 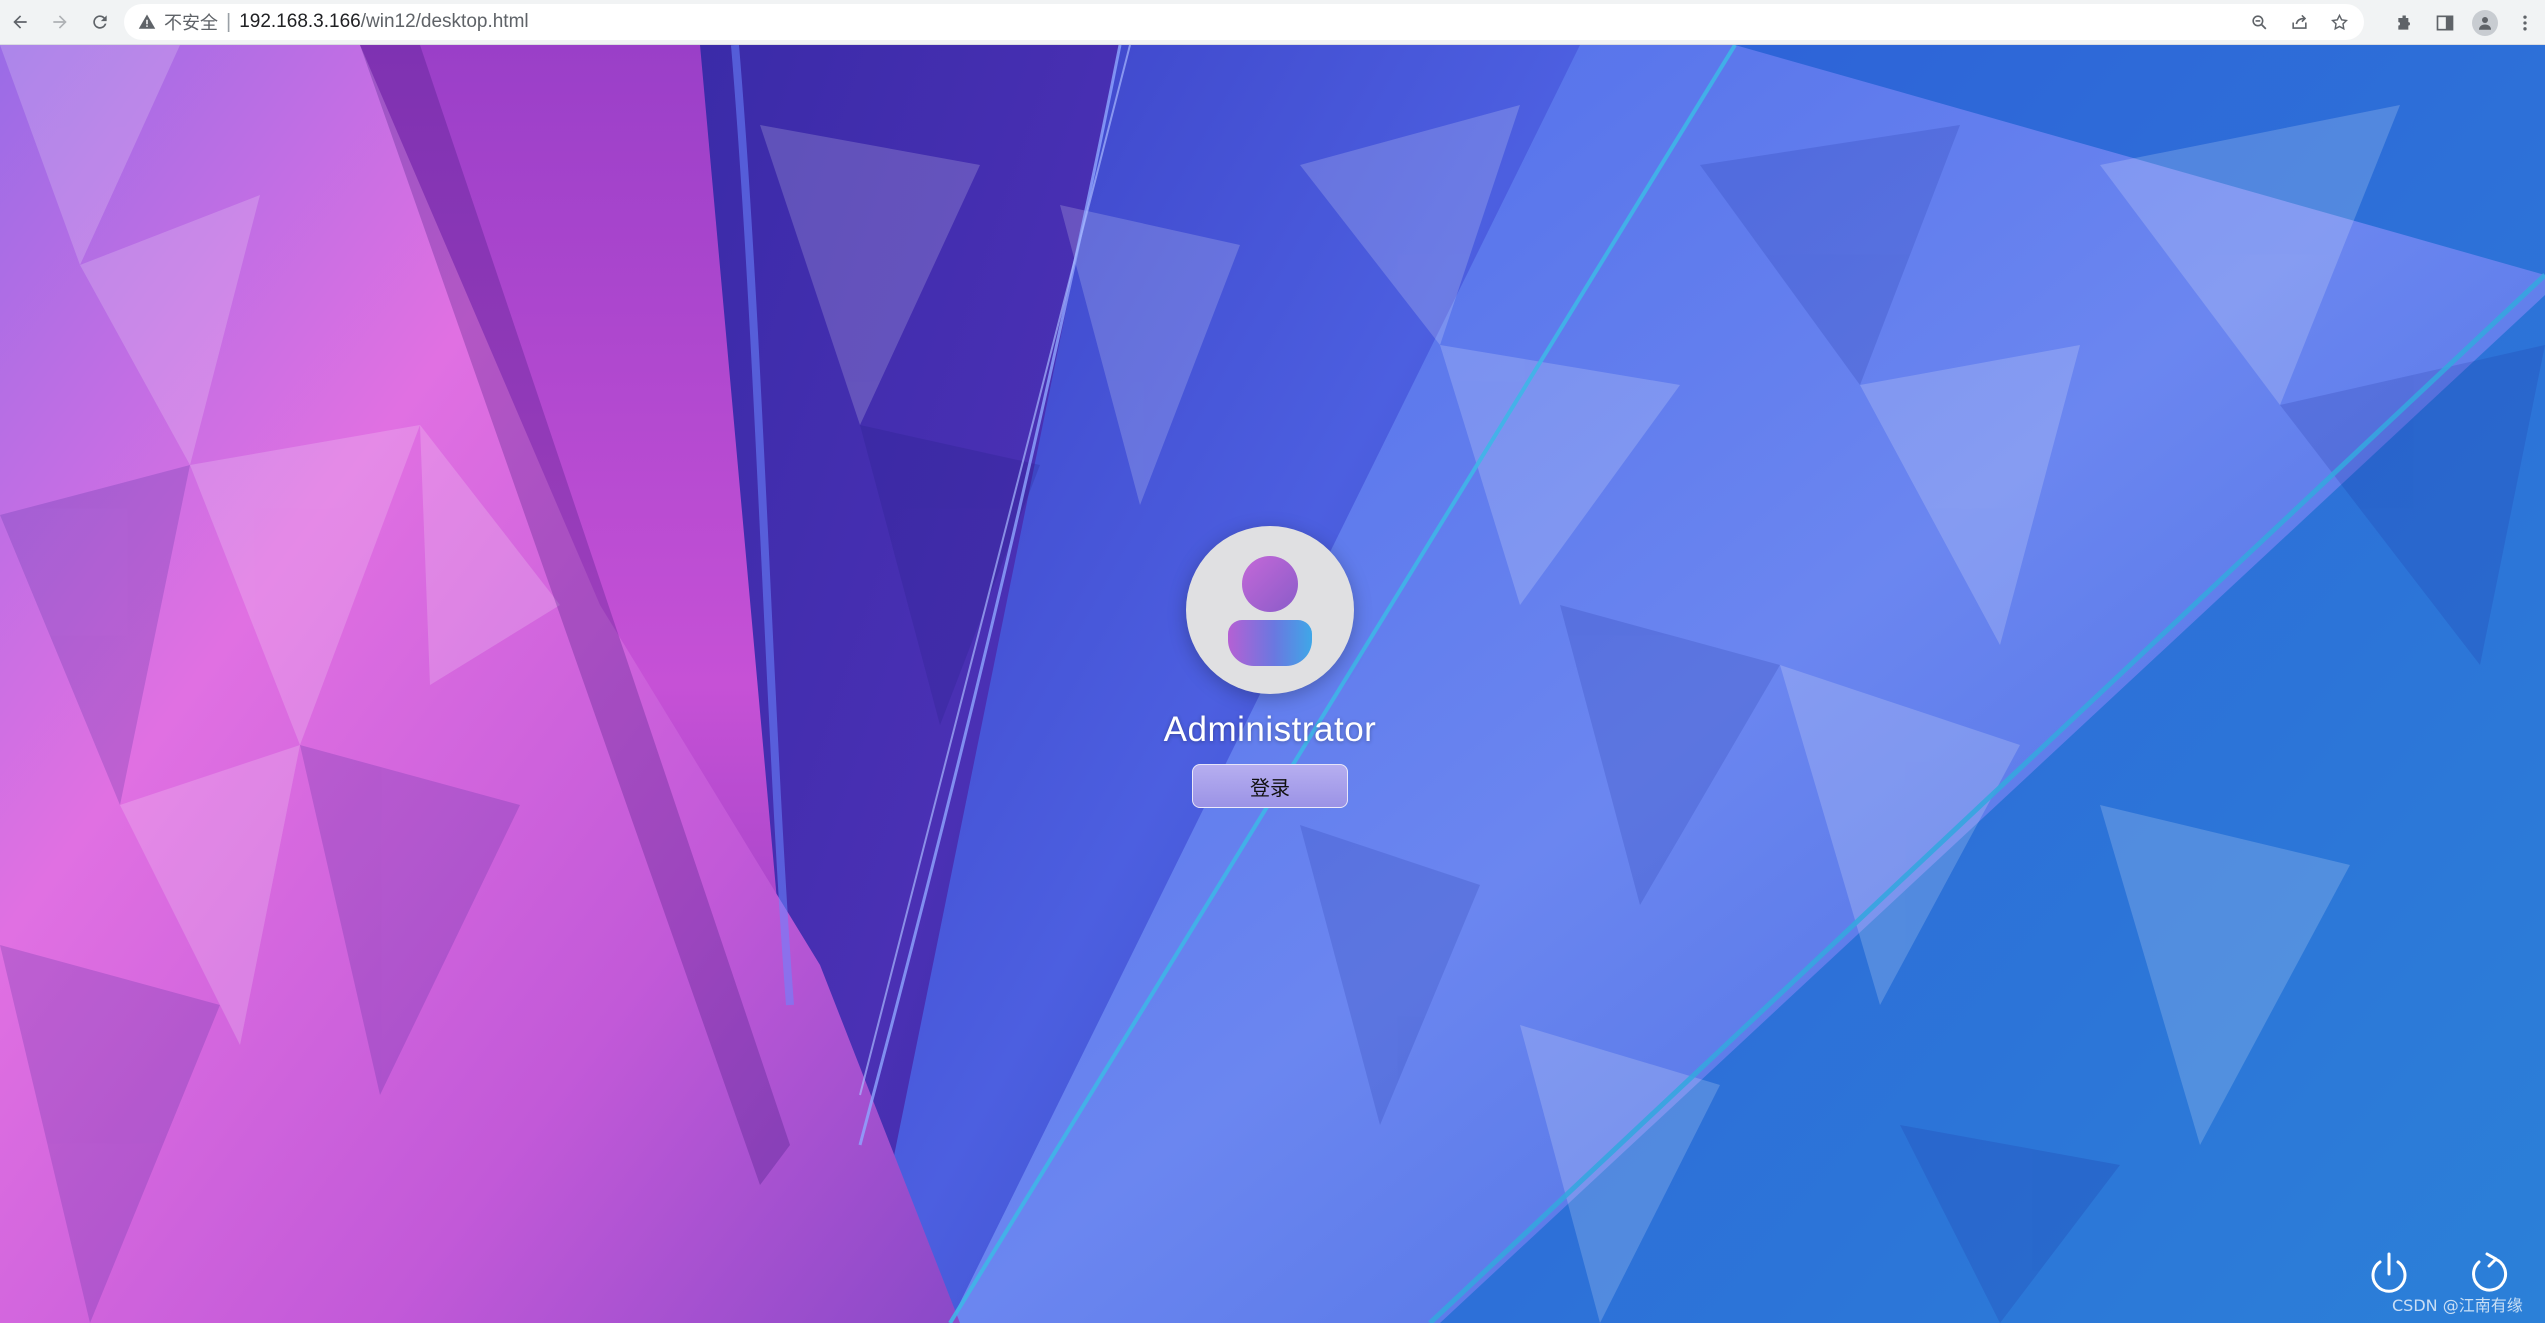 I want to click on back-button, so click(x=20, y=22).